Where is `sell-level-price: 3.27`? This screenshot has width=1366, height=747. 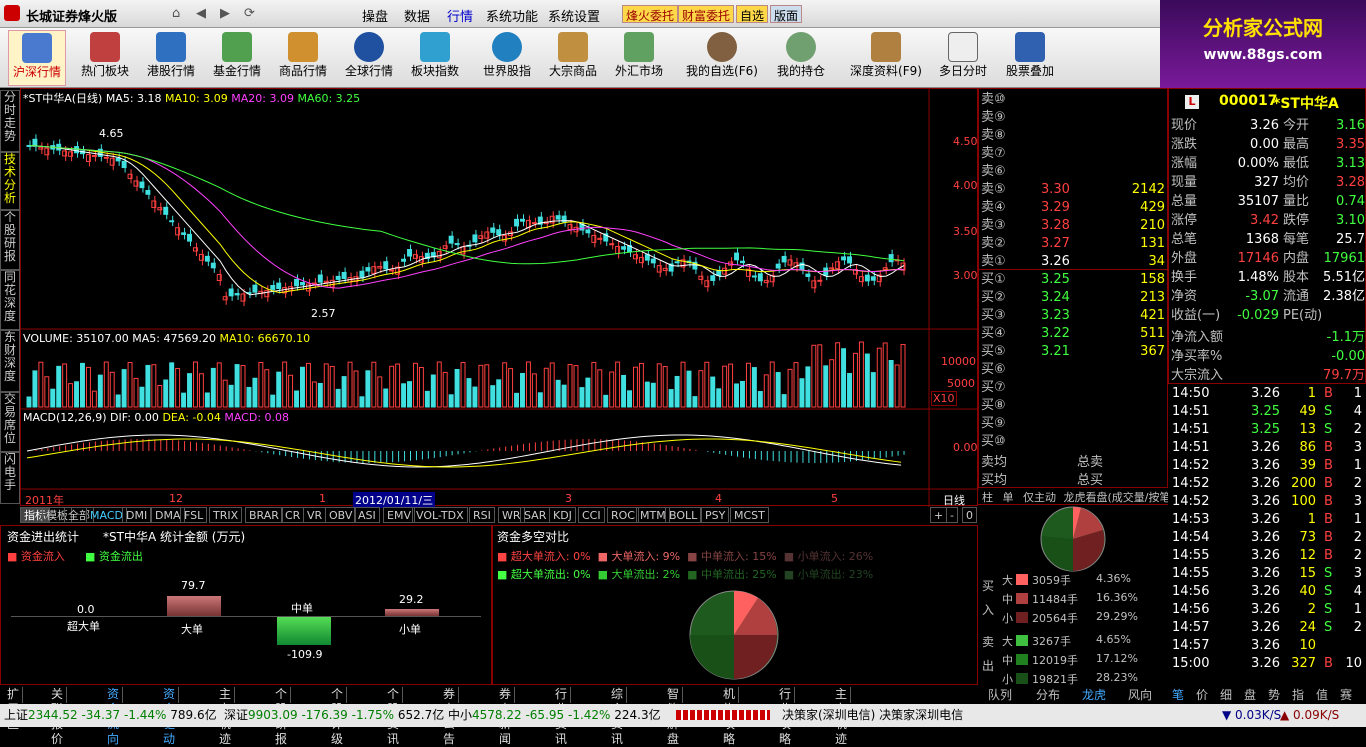 sell-level-price: 3.27 is located at coordinates (1055, 244).